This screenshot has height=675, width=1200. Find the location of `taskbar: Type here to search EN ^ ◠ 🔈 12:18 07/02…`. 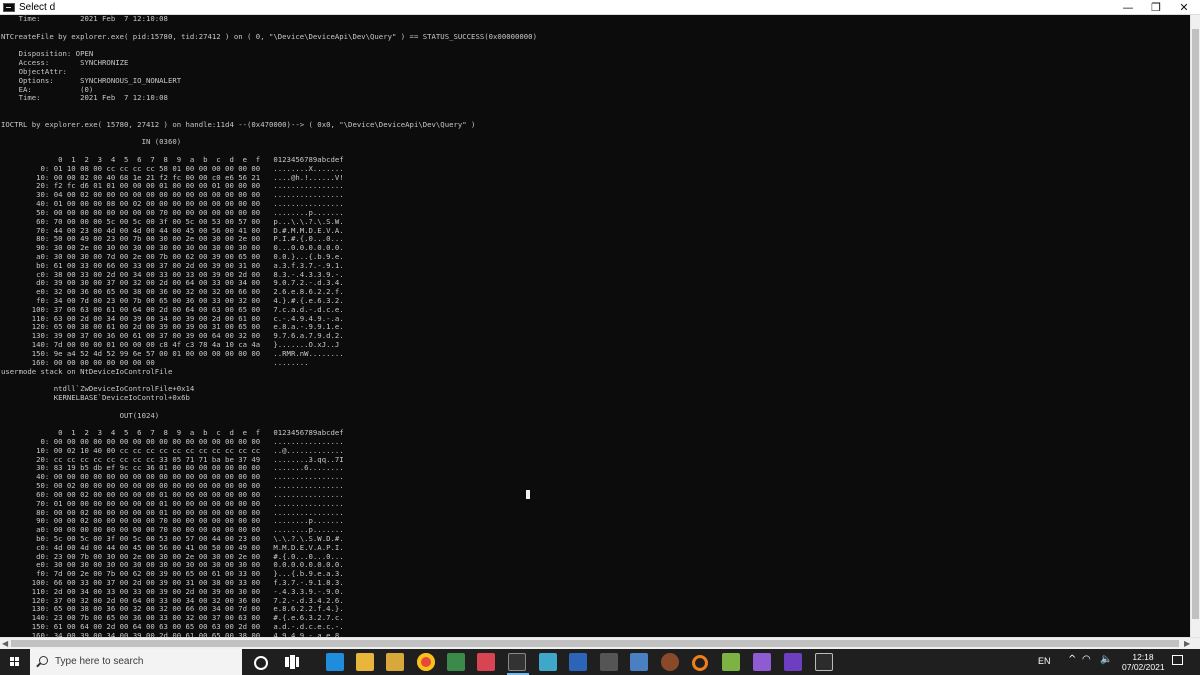

taskbar: Type here to search EN ^ ◠ 🔈 12:18 07/02… is located at coordinates (600, 662).